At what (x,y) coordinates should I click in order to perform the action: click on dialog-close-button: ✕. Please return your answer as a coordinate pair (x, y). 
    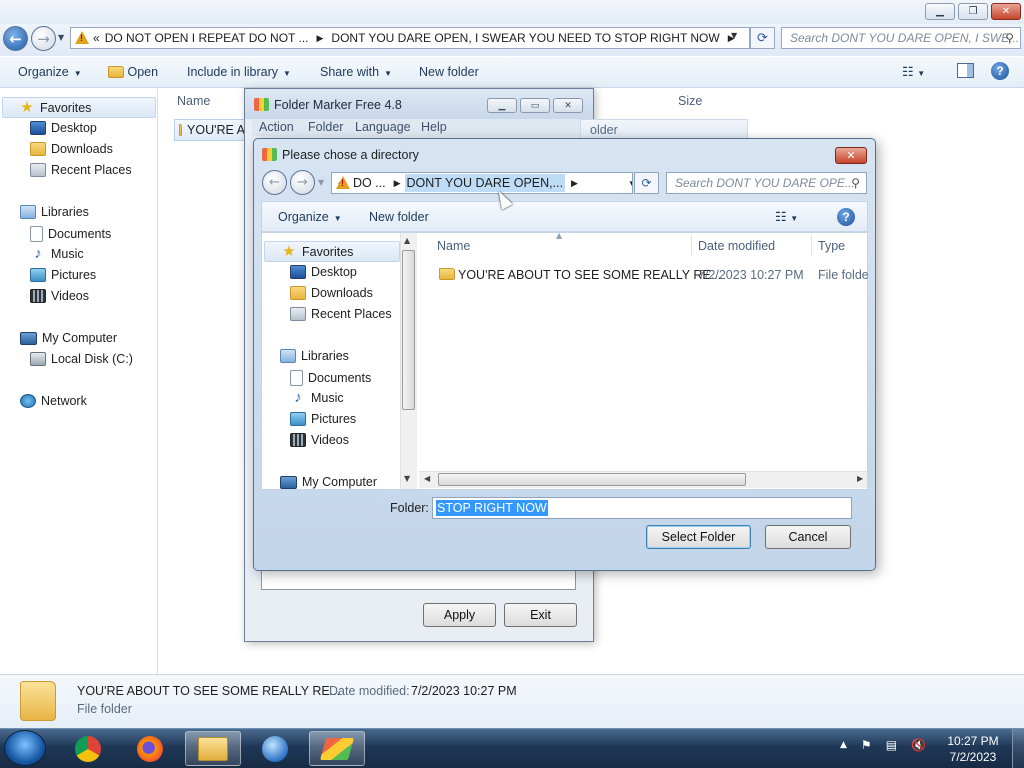
    Looking at the image, I should click on (851, 155).